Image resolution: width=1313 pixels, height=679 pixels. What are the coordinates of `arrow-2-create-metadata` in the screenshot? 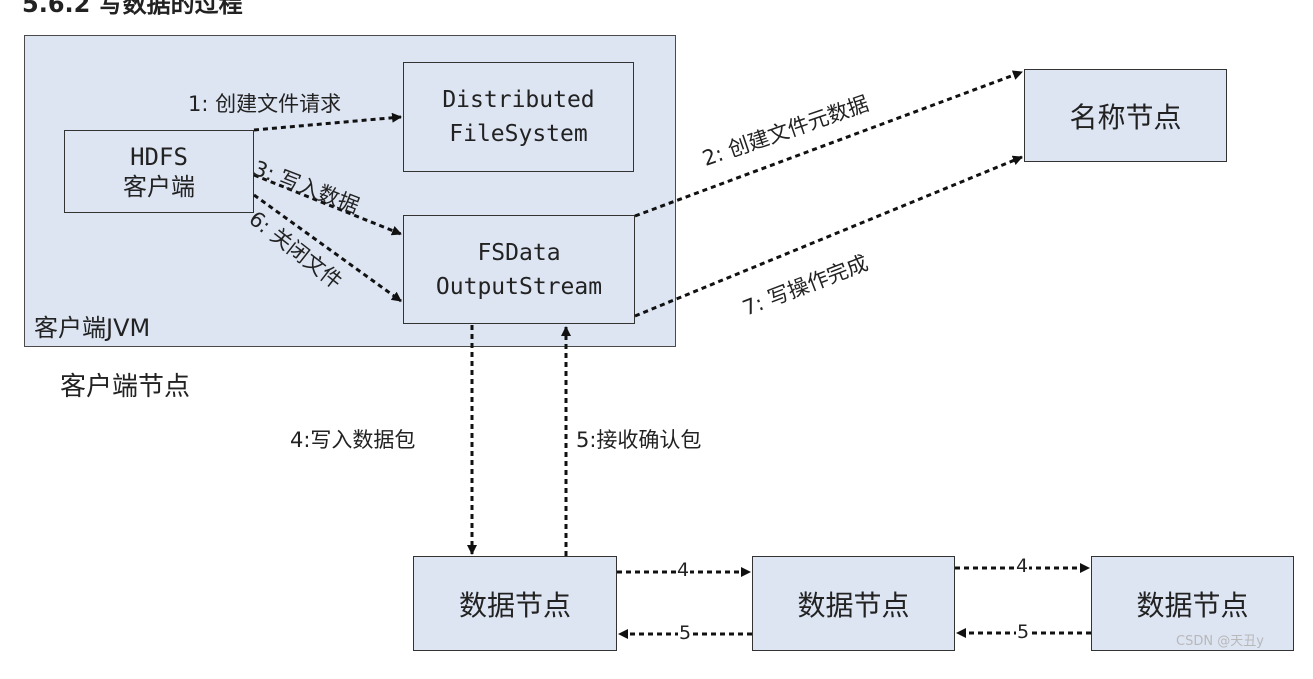 It's located at (828, 144).